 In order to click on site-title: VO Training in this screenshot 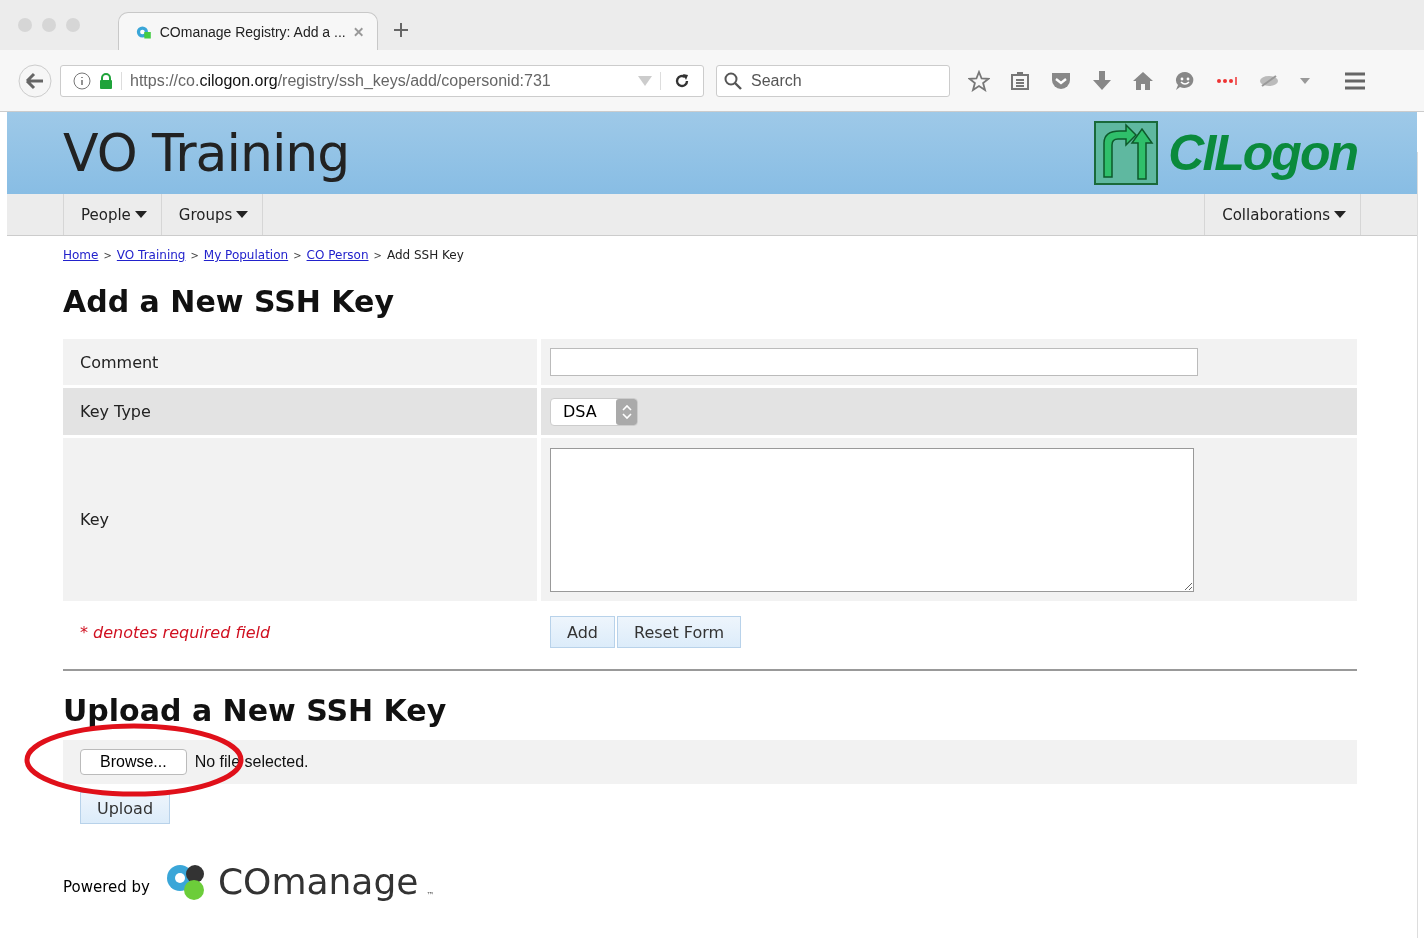, I will do `click(206, 153)`.